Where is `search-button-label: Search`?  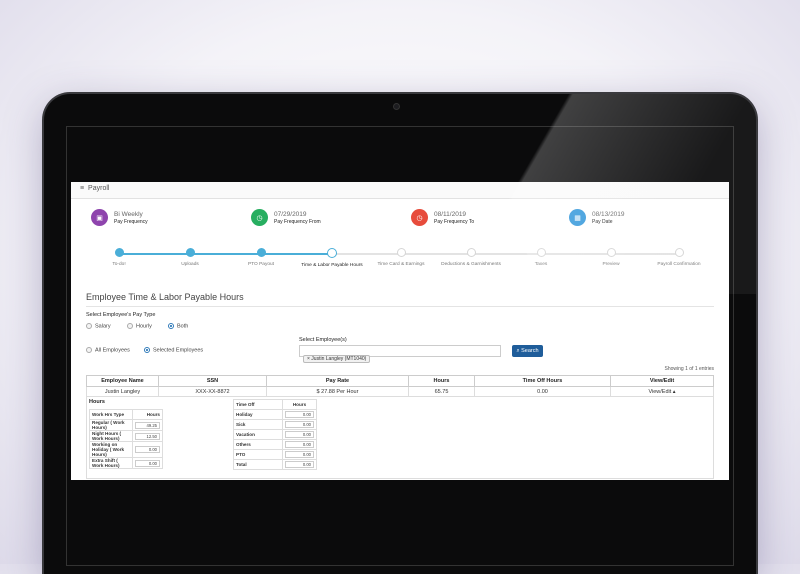 search-button-label: Search is located at coordinates (530, 351).